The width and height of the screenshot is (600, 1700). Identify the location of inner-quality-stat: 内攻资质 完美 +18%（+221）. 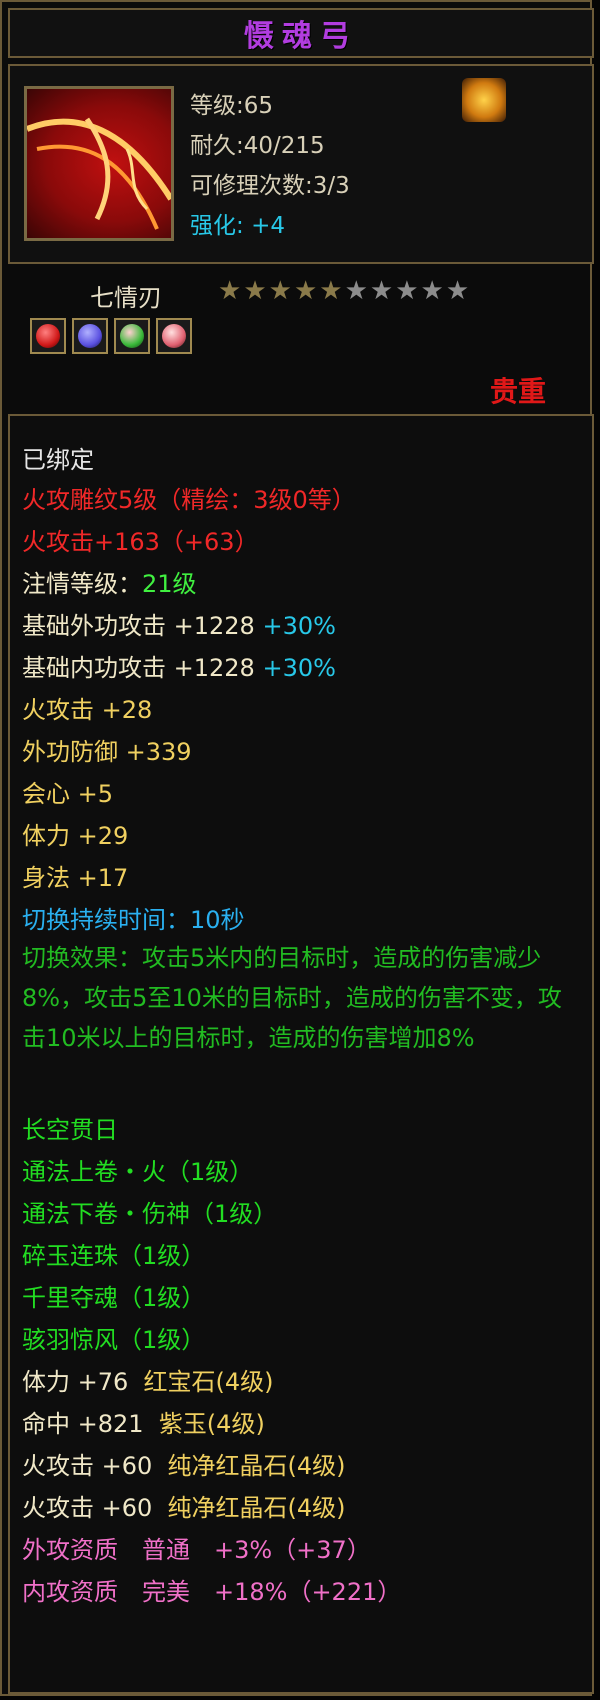
(212, 1592).